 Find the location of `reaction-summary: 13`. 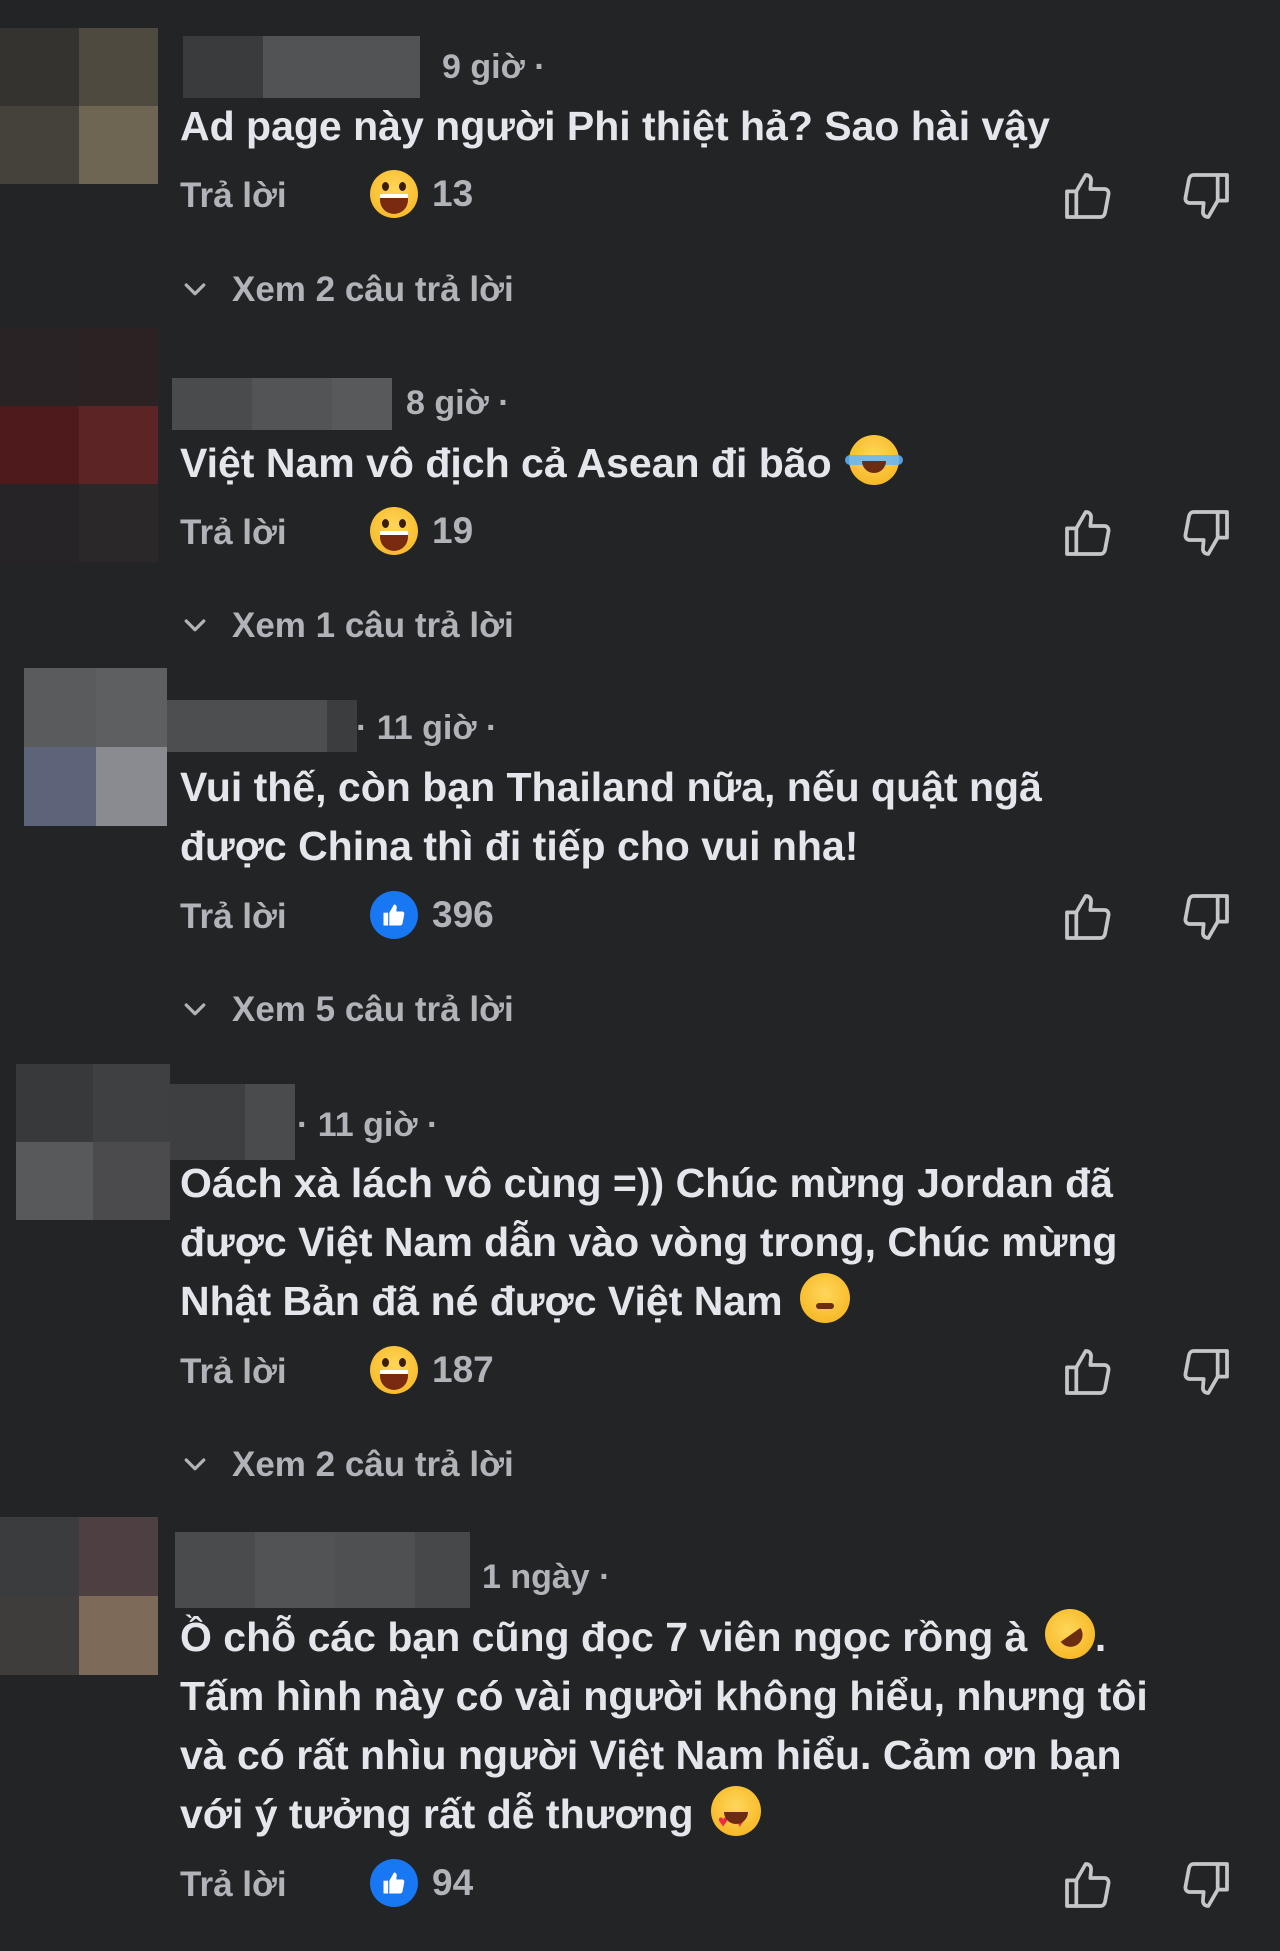

reaction-summary: 13 is located at coordinates (421, 194).